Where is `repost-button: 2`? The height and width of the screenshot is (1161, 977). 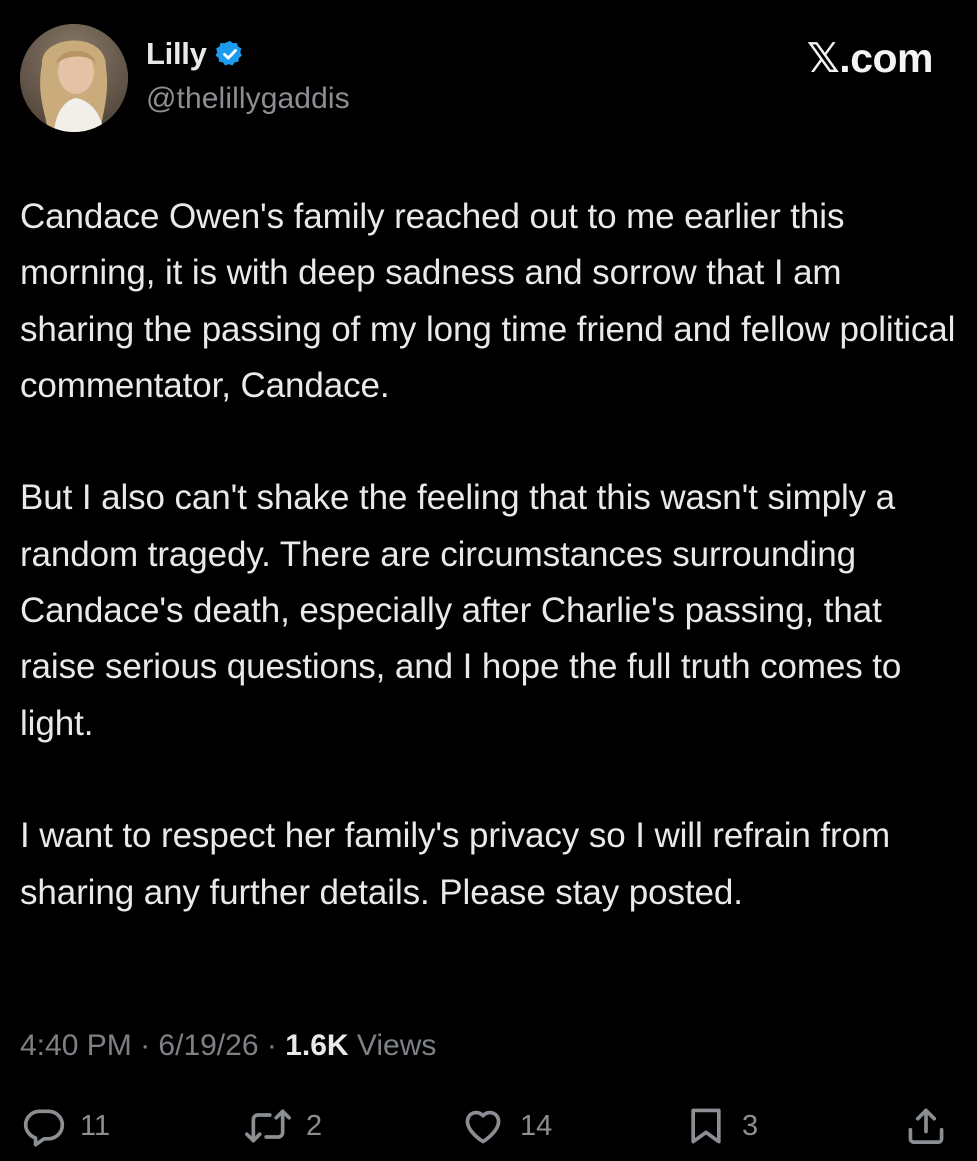
repost-button: 2 is located at coordinates (283, 1126).